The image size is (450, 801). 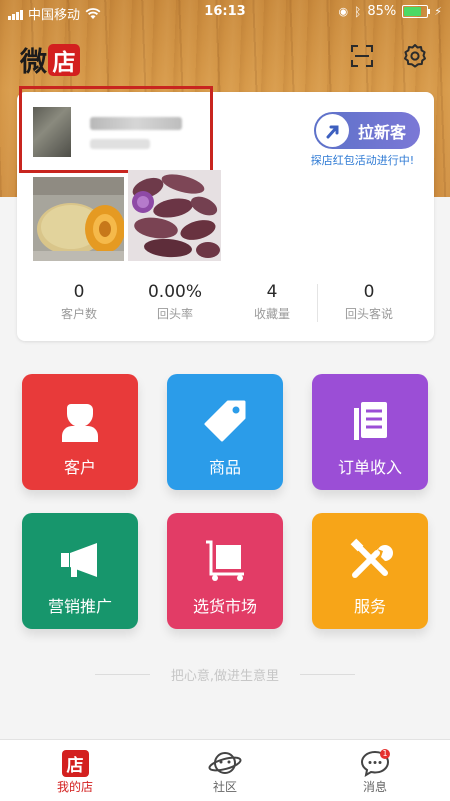 I want to click on tag-icon, so click(x=225, y=421).